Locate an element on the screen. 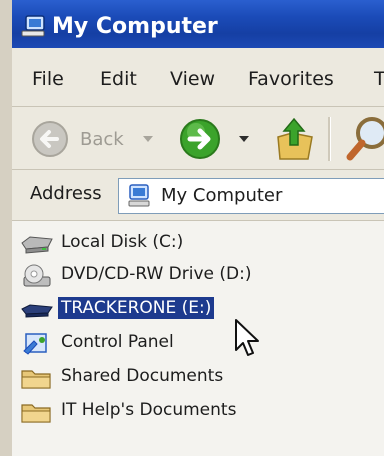  back-arrow-icon is located at coordinates (50, 139).